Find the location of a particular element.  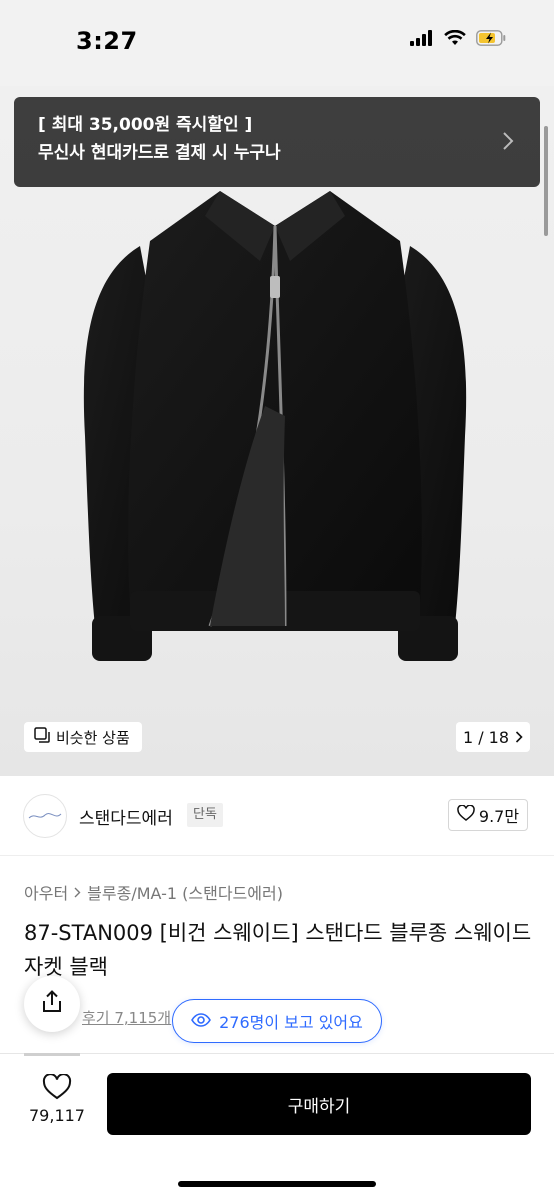

viewers-text: 276명이 보고 있어요 is located at coordinates (291, 1022).